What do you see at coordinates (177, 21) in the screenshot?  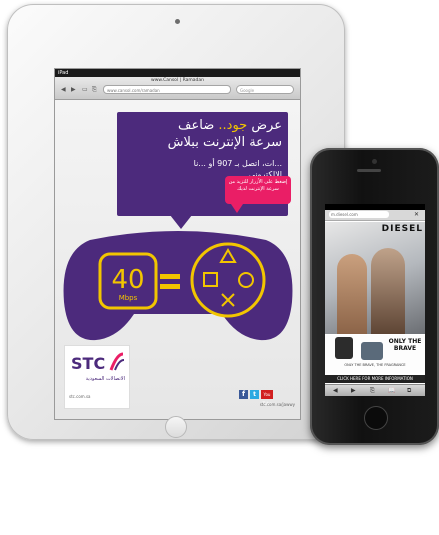 I see `tablet-camera` at bounding box center [177, 21].